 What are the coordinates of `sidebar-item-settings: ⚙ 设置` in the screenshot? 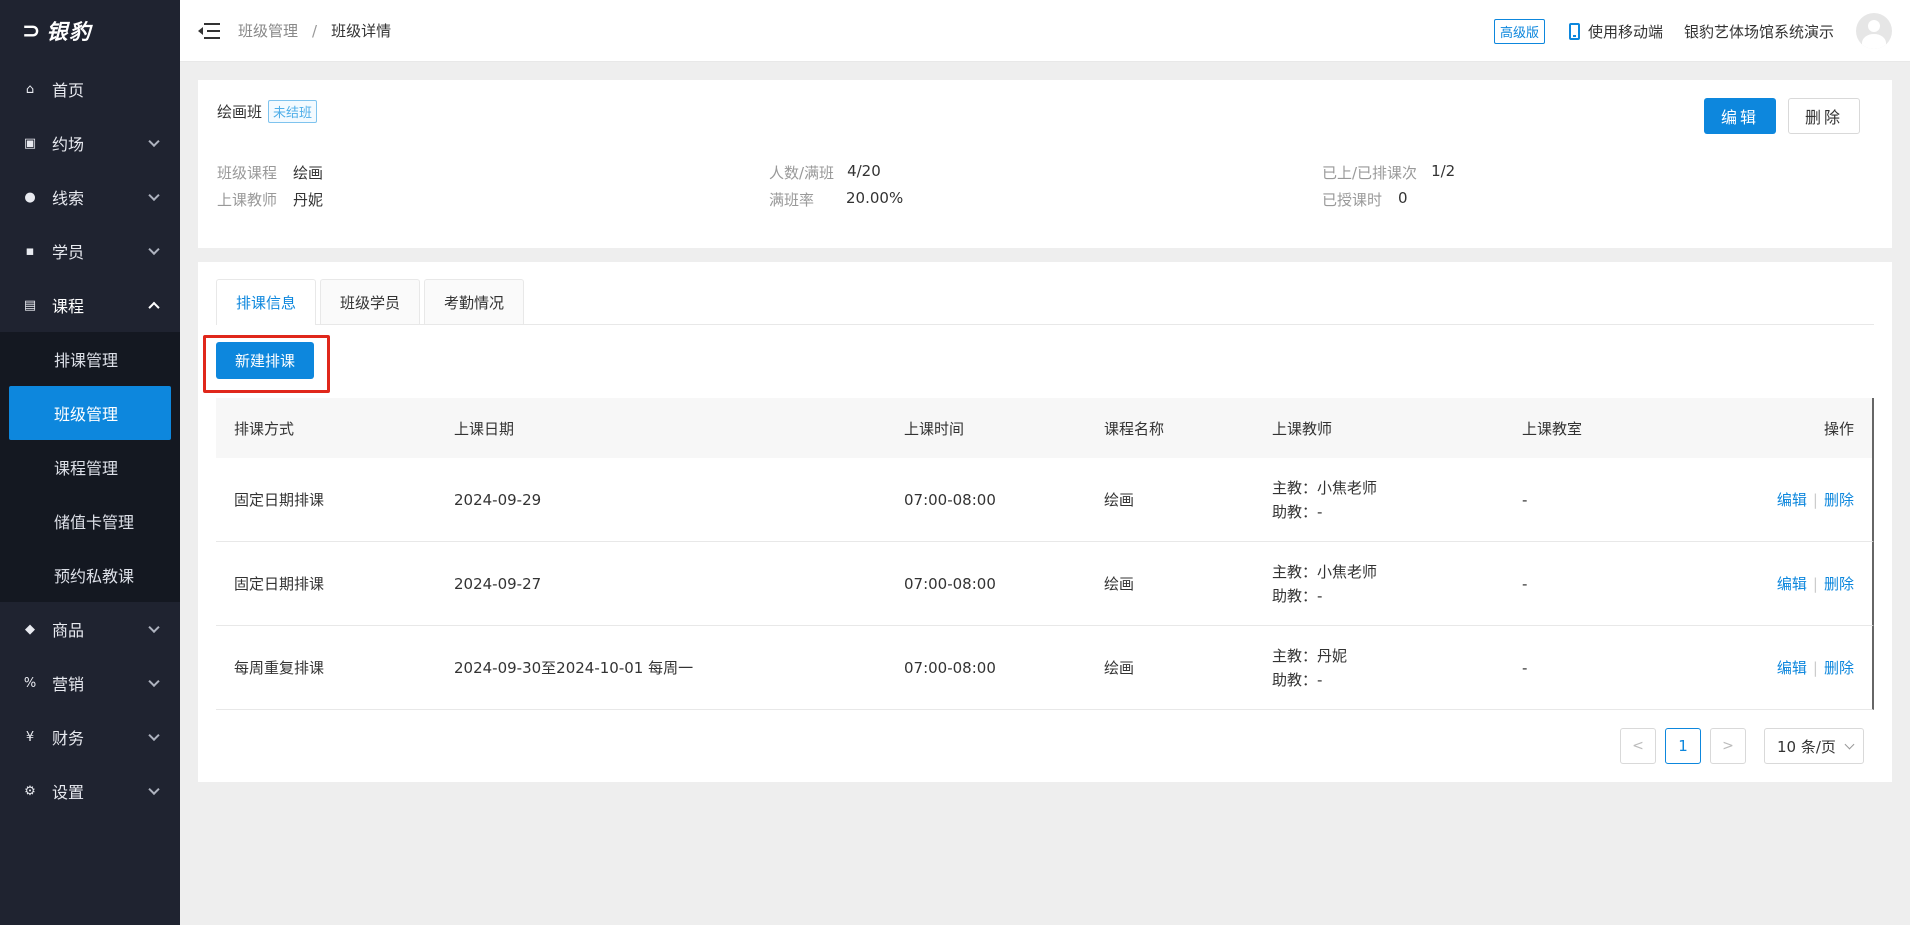 It's located at (90, 791).